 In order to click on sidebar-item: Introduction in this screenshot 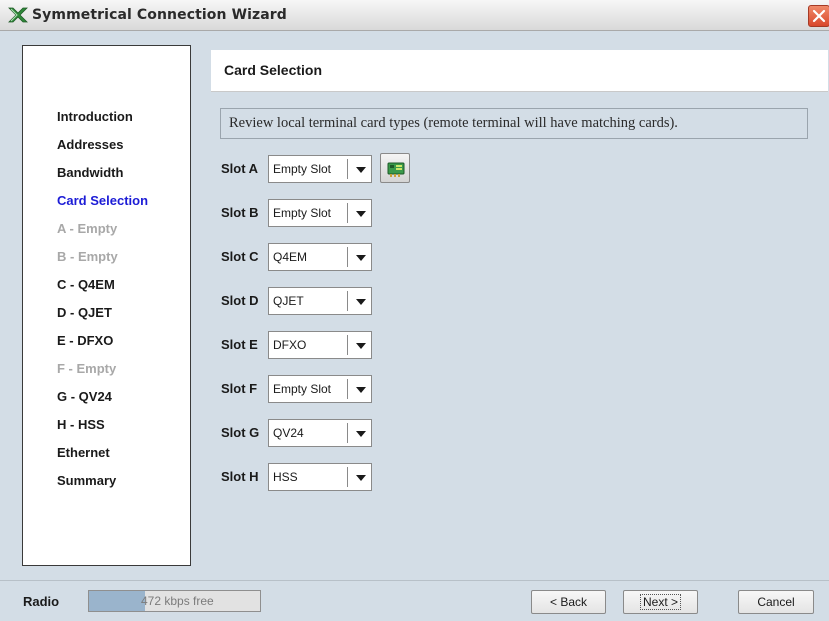, I will do `click(95, 116)`.